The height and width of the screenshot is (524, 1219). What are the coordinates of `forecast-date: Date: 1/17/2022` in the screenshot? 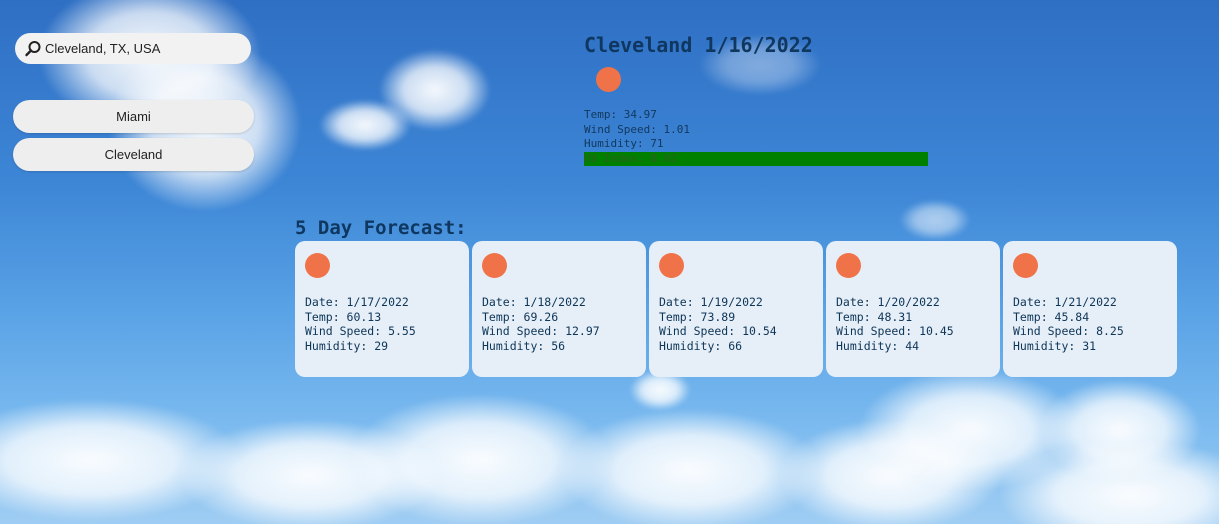 It's located at (357, 302).